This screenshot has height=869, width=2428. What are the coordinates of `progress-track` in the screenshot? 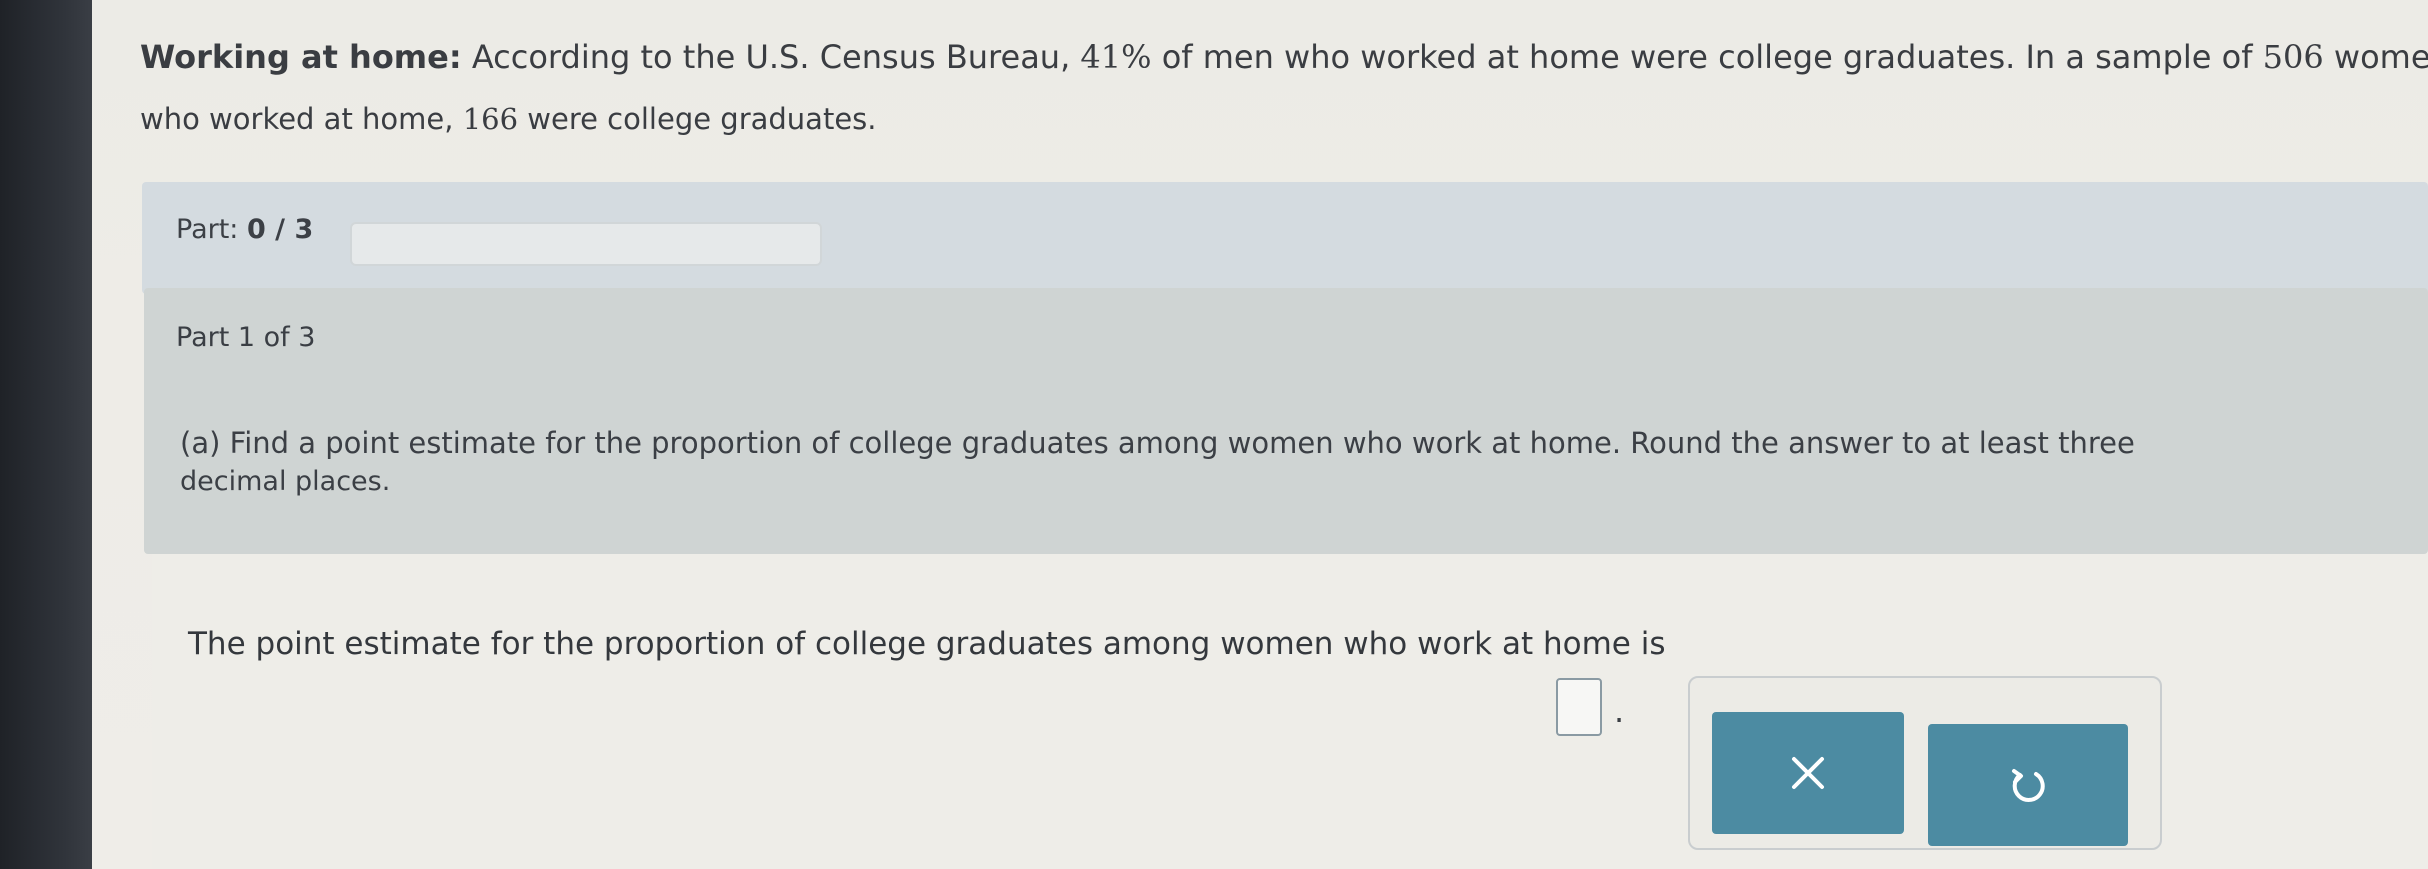 It's located at (586, 244).